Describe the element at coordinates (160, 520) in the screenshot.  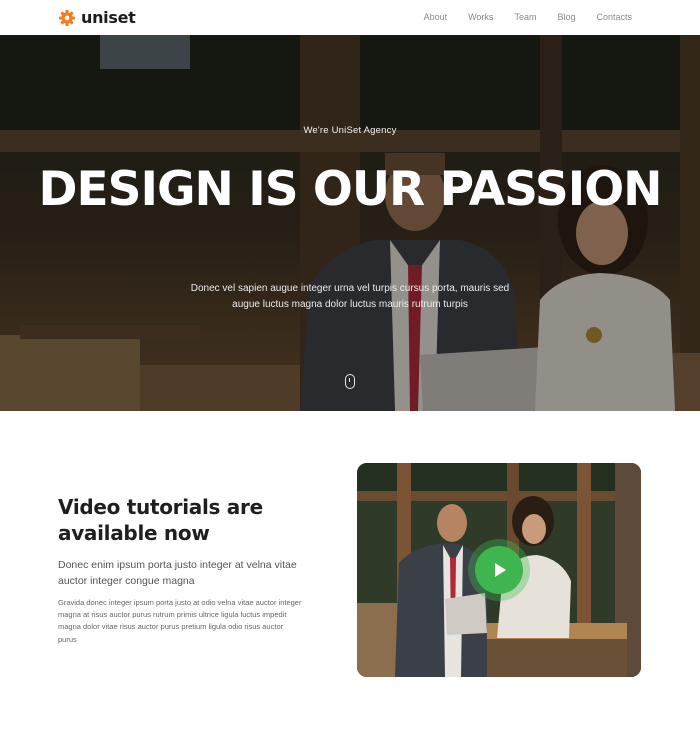
I see `video-heading: Video tutorials are available now` at that location.